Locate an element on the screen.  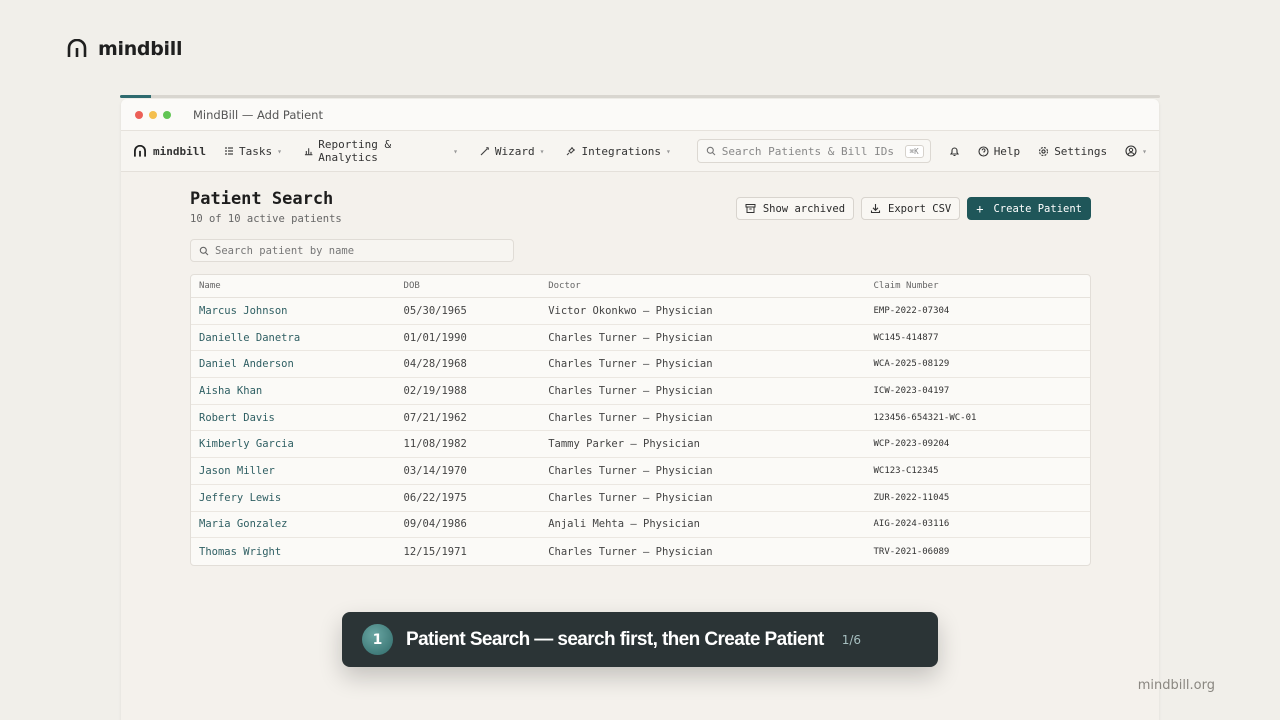
notifications-button is located at coordinates (954, 151).